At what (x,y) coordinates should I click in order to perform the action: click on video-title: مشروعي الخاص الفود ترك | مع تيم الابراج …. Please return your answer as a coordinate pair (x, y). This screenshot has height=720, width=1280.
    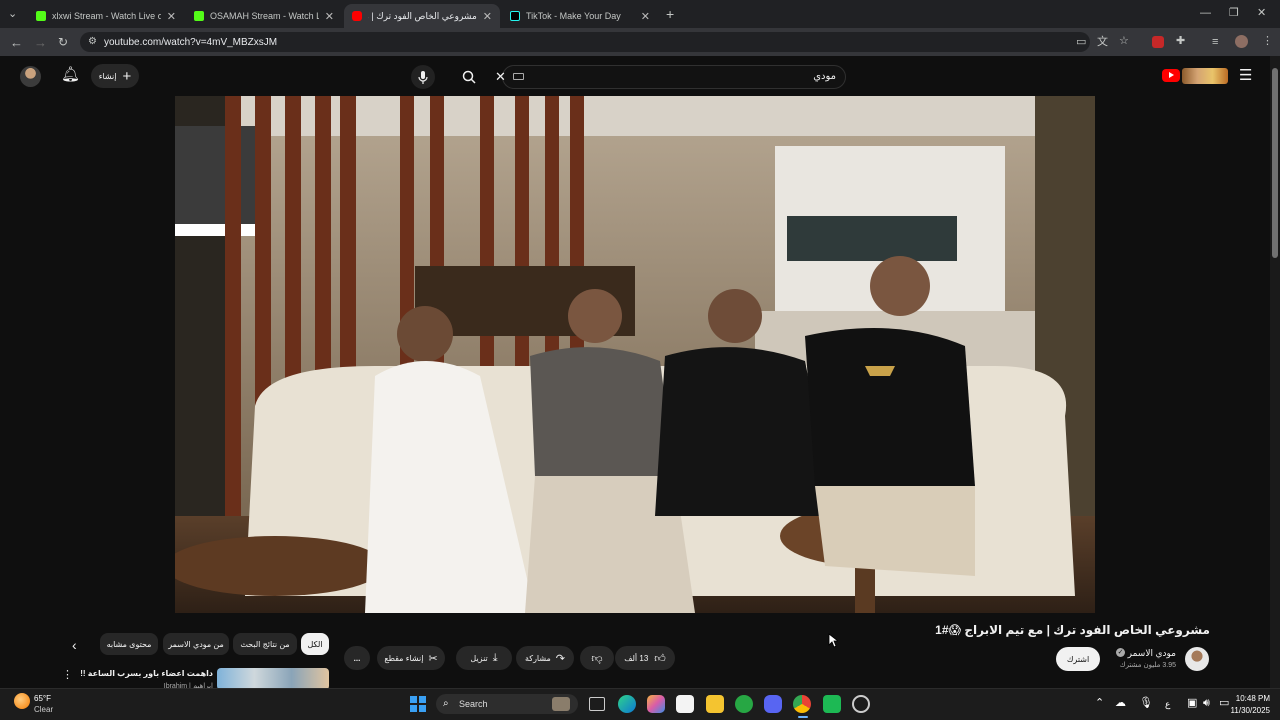
    Looking at the image, I should click on (1072, 630).